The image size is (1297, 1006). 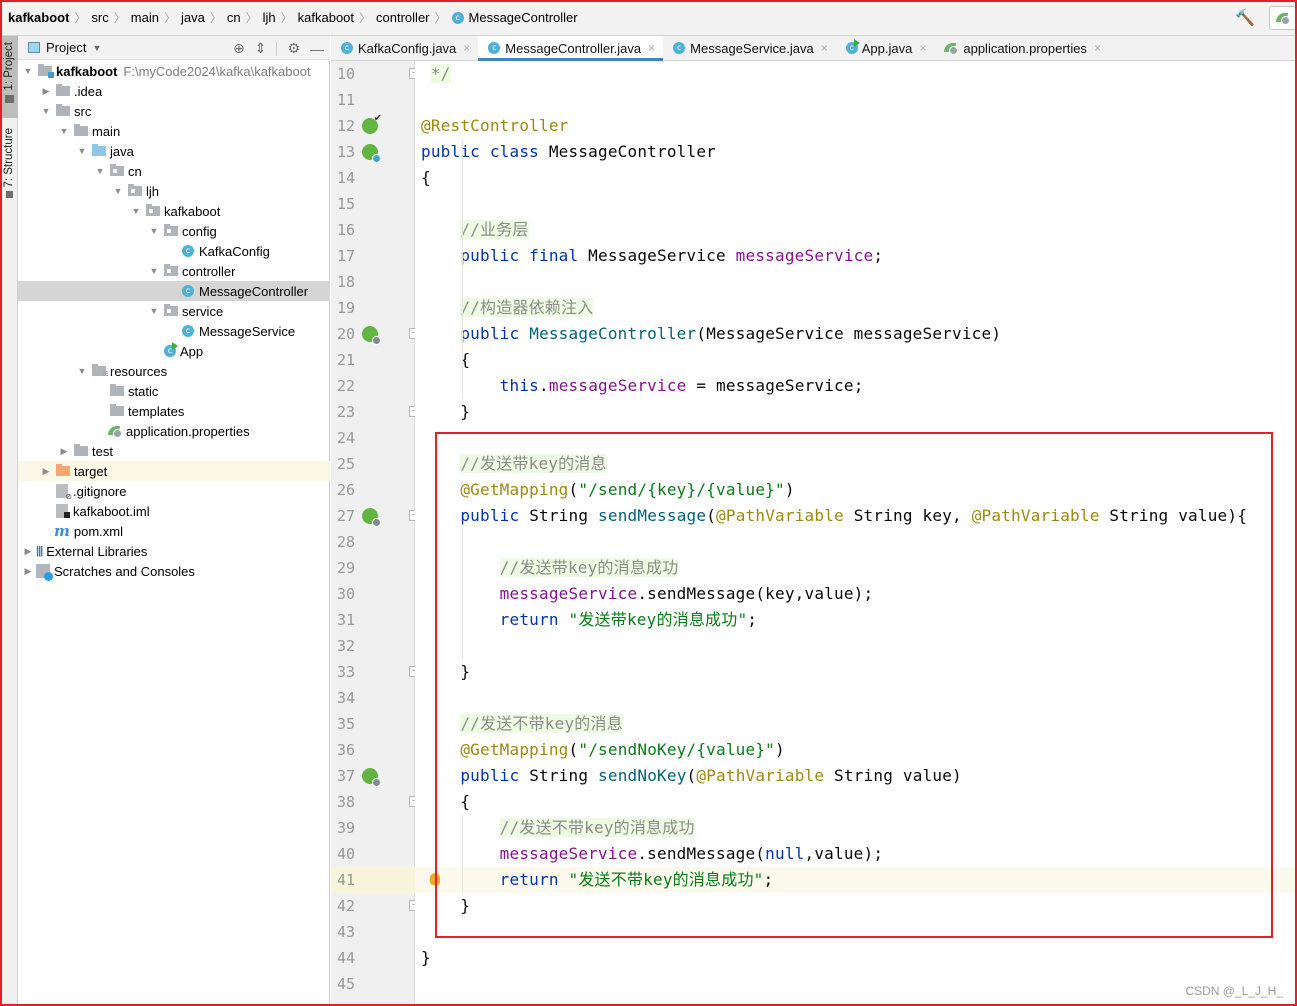 I want to click on code-token: return, so click(x=534, y=879).